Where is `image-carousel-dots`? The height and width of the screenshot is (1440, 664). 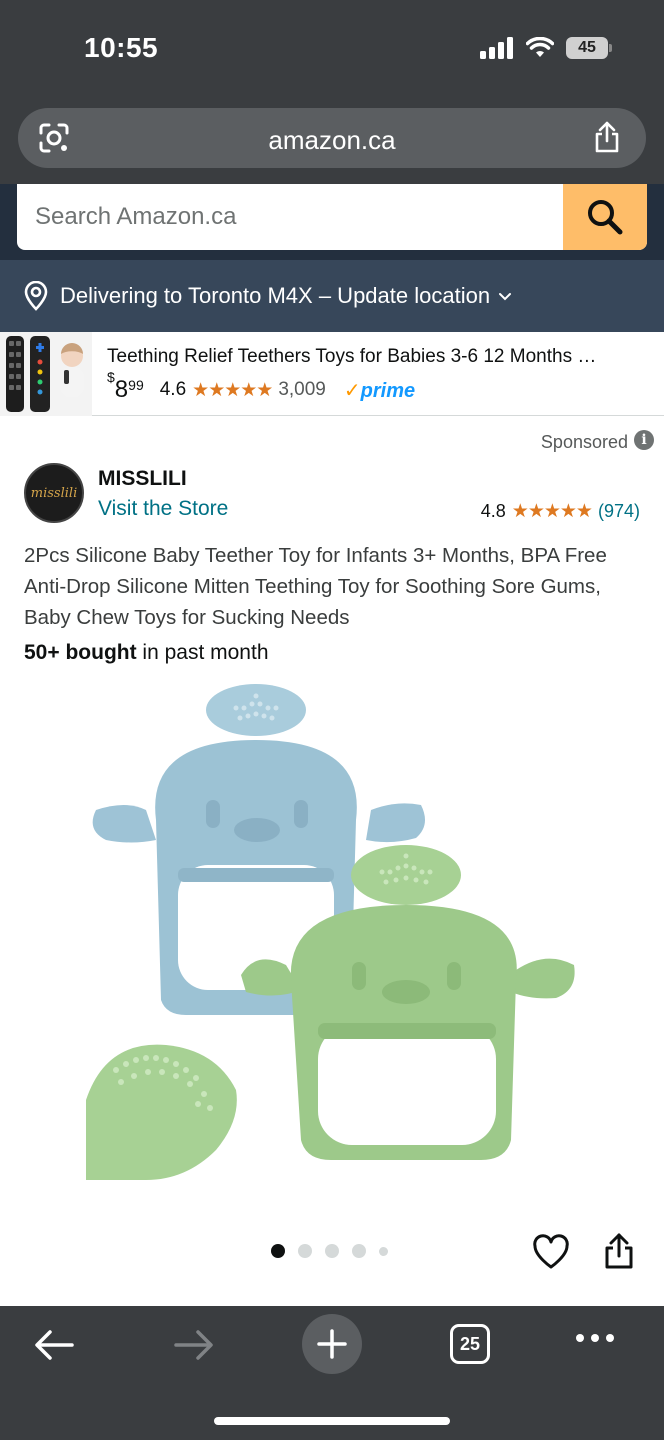 image-carousel-dots is located at coordinates (329, 1251).